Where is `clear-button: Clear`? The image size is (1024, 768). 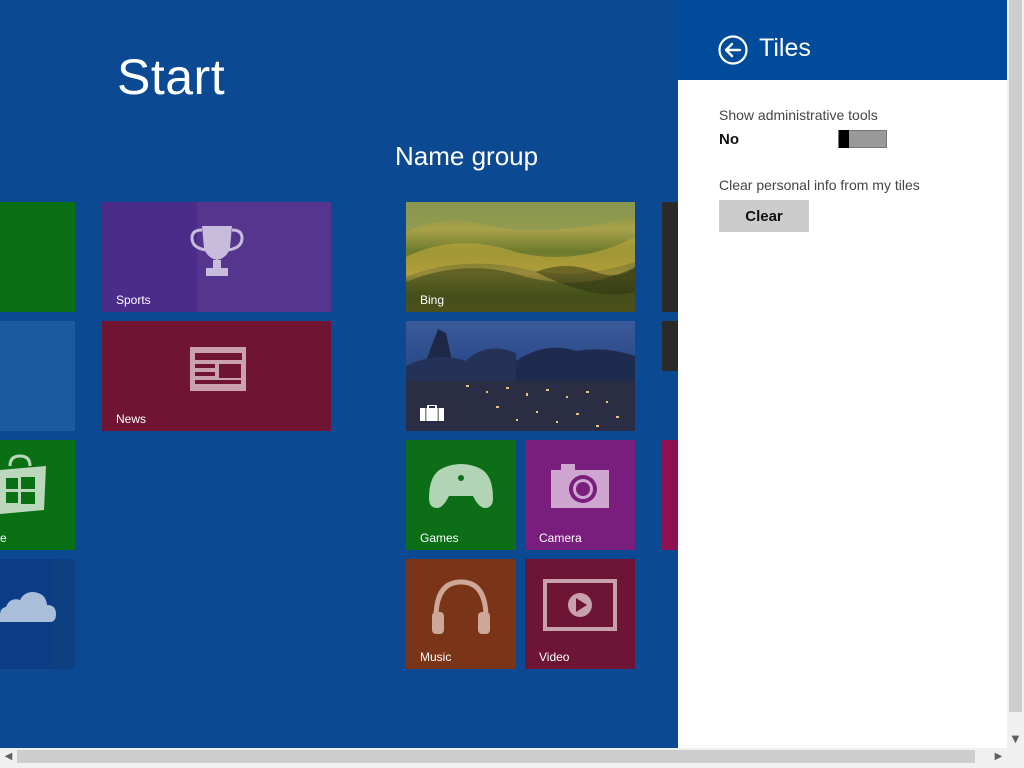
clear-button: Clear is located at coordinates (764, 216).